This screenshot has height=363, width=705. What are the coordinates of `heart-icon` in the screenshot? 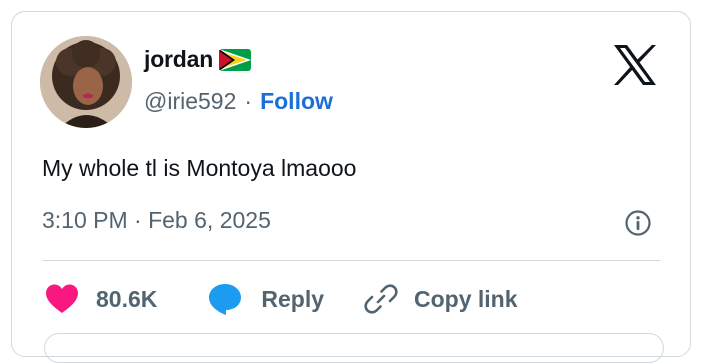 It's located at (62, 298).